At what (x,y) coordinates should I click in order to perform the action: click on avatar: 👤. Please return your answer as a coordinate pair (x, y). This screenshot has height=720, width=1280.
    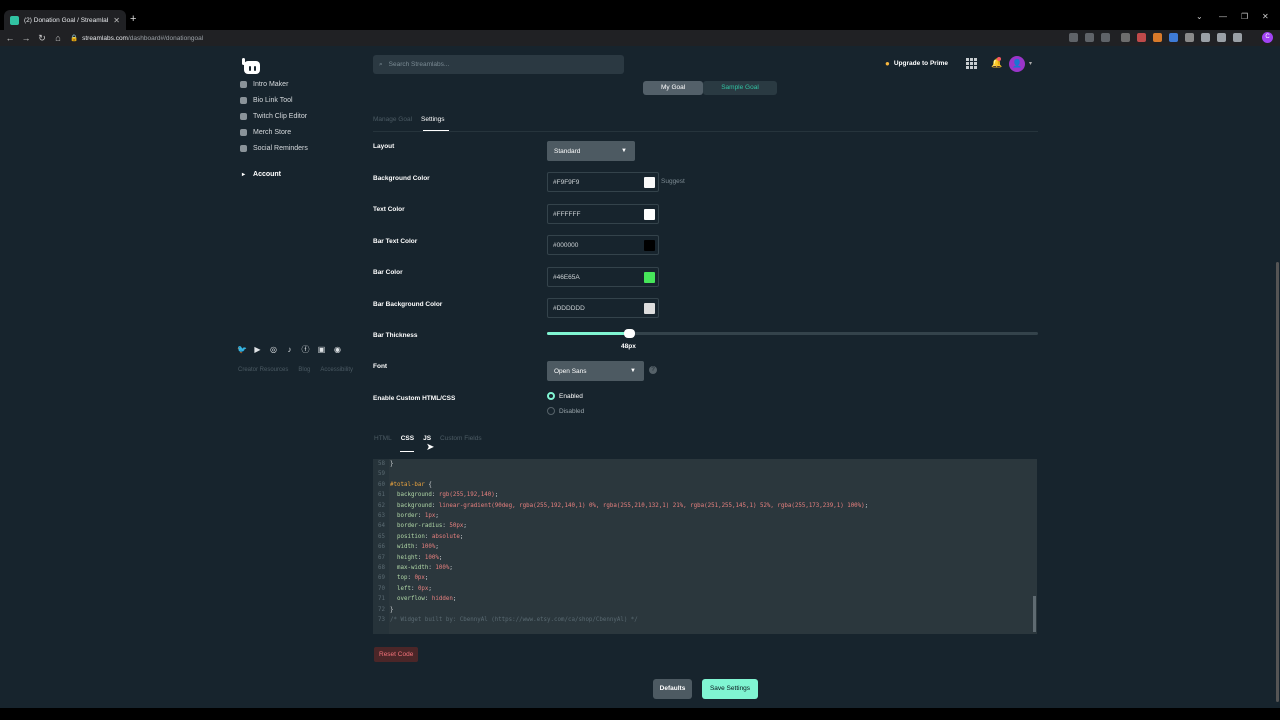
    Looking at the image, I should click on (1017, 64).